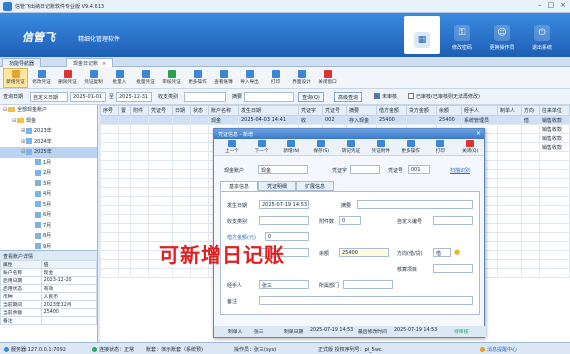 The width and height of the screenshot is (570, 354). I want to click on custom-no-input, so click(453, 220).